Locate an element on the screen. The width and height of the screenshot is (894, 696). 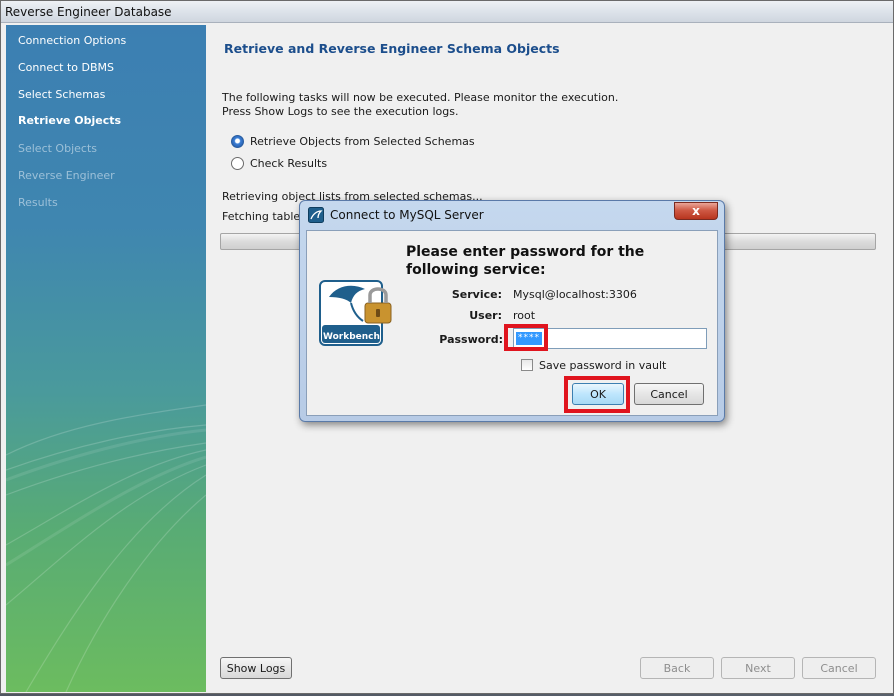
save-password-checkbox is located at coordinates (527, 365).